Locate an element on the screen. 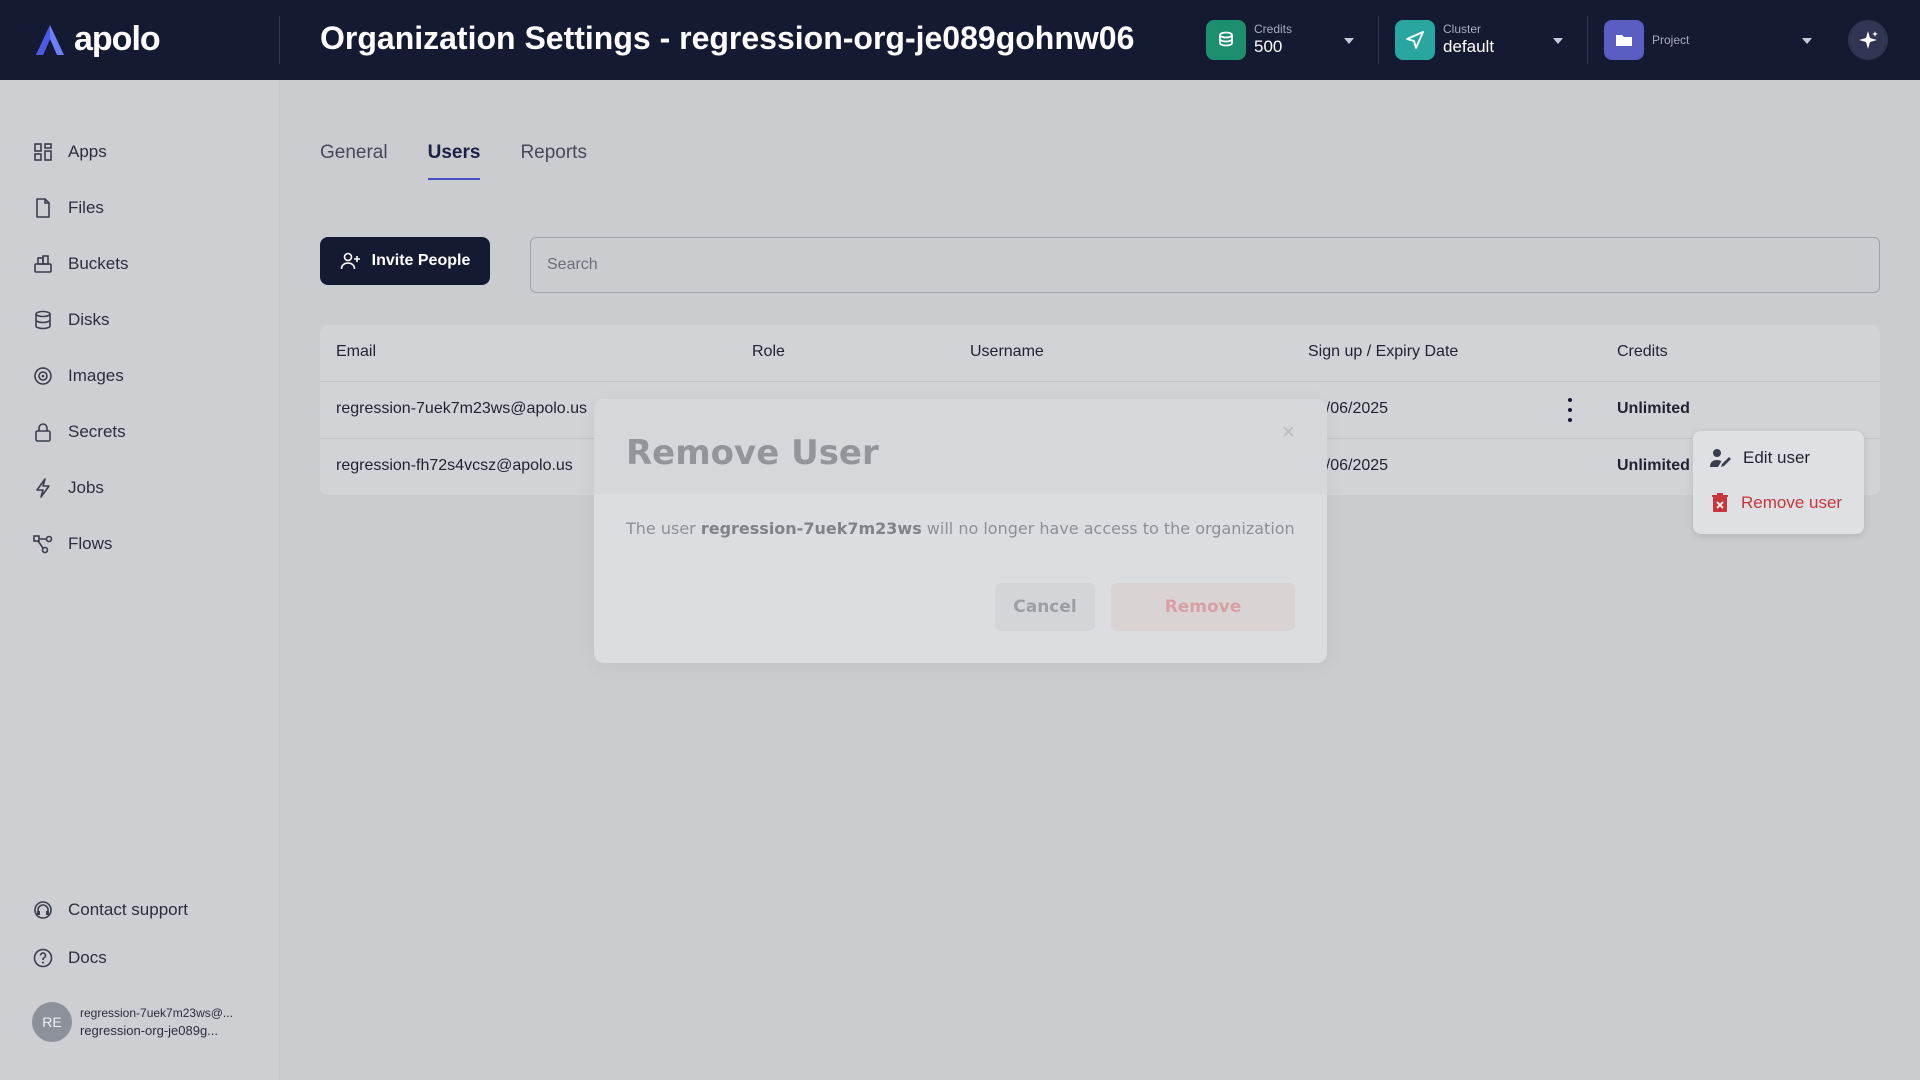 The width and height of the screenshot is (1920, 1080). headset-icon is located at coordinates (43, 910).